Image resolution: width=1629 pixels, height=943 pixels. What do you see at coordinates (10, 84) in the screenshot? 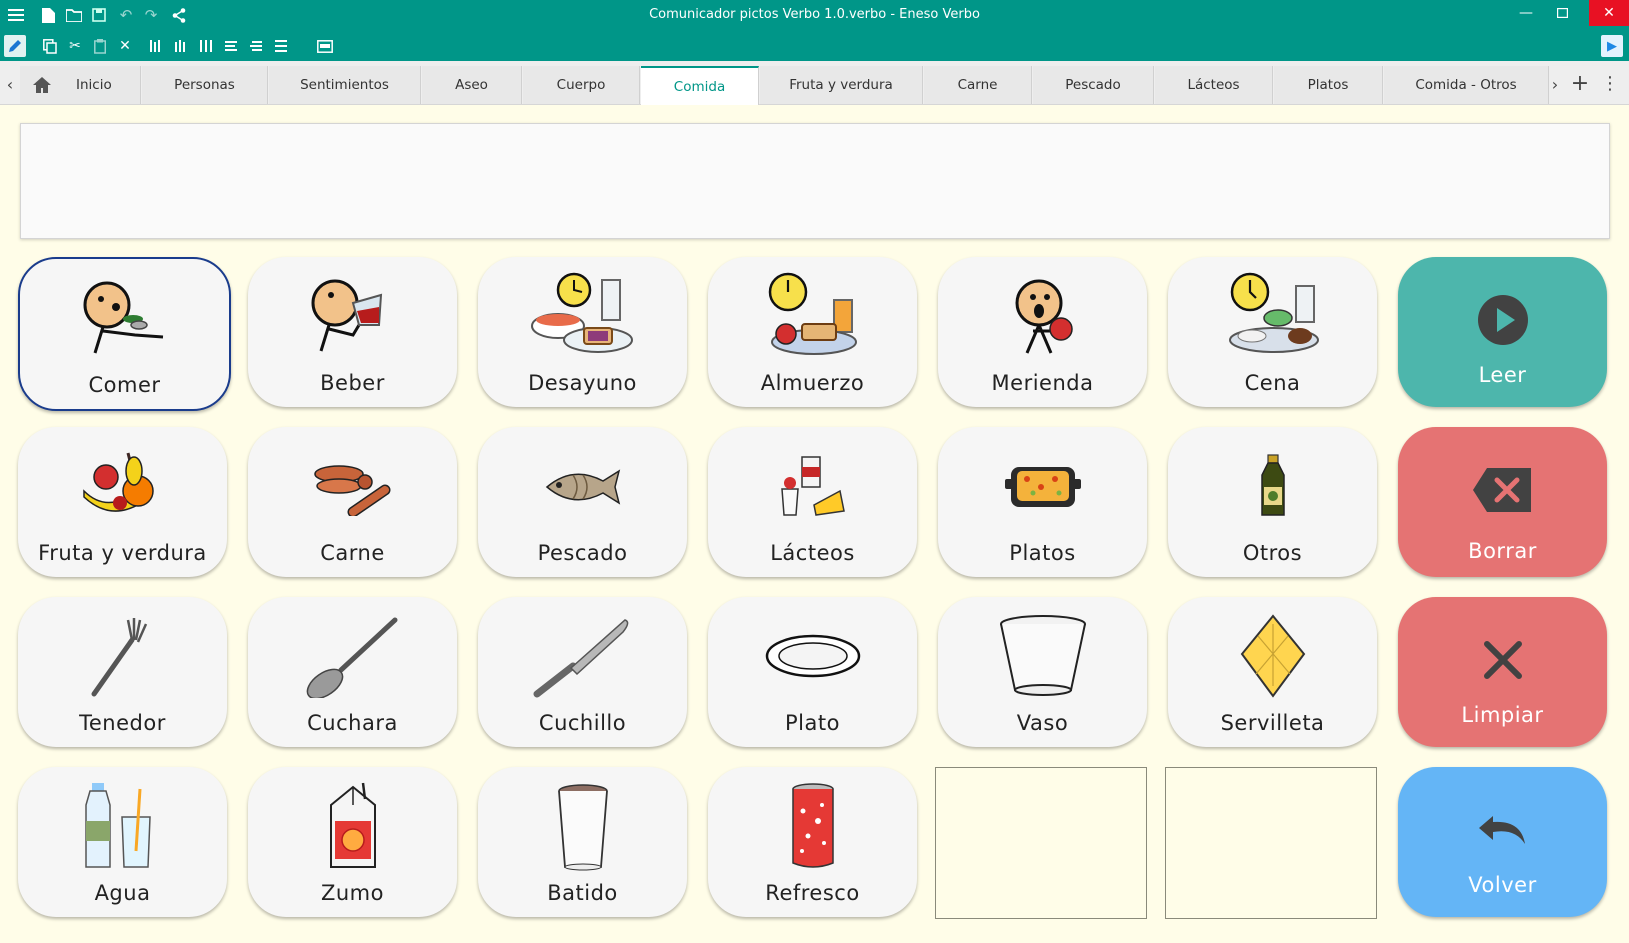
I see `tabs-scroll-left-icon: ‹` at bounding box center [10, 84].